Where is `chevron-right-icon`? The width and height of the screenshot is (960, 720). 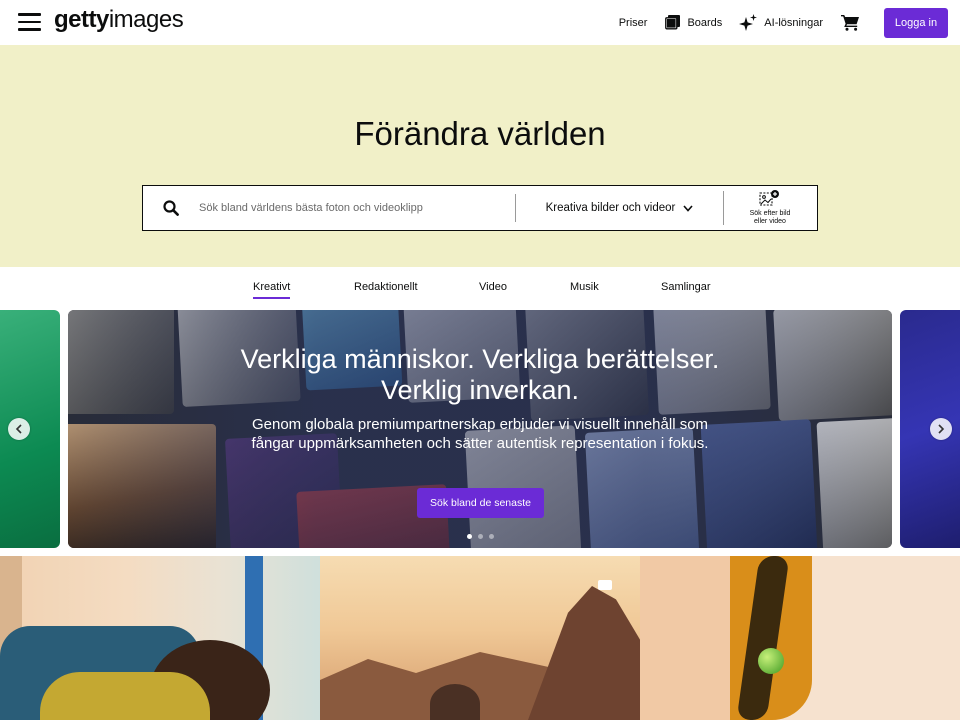 chevron-right-icon is located at coordinates (941, 429).